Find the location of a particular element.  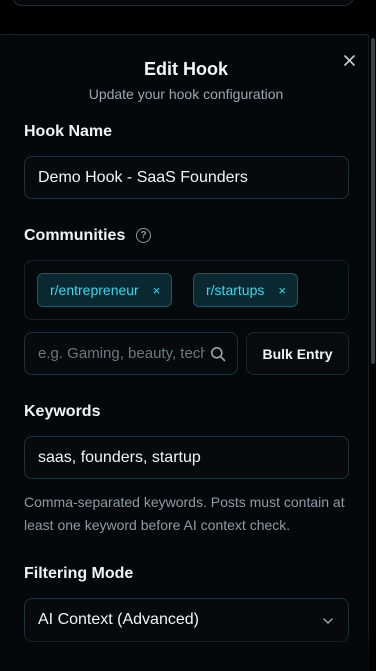

communities-label: Communities is located at coordinates (75, 235).